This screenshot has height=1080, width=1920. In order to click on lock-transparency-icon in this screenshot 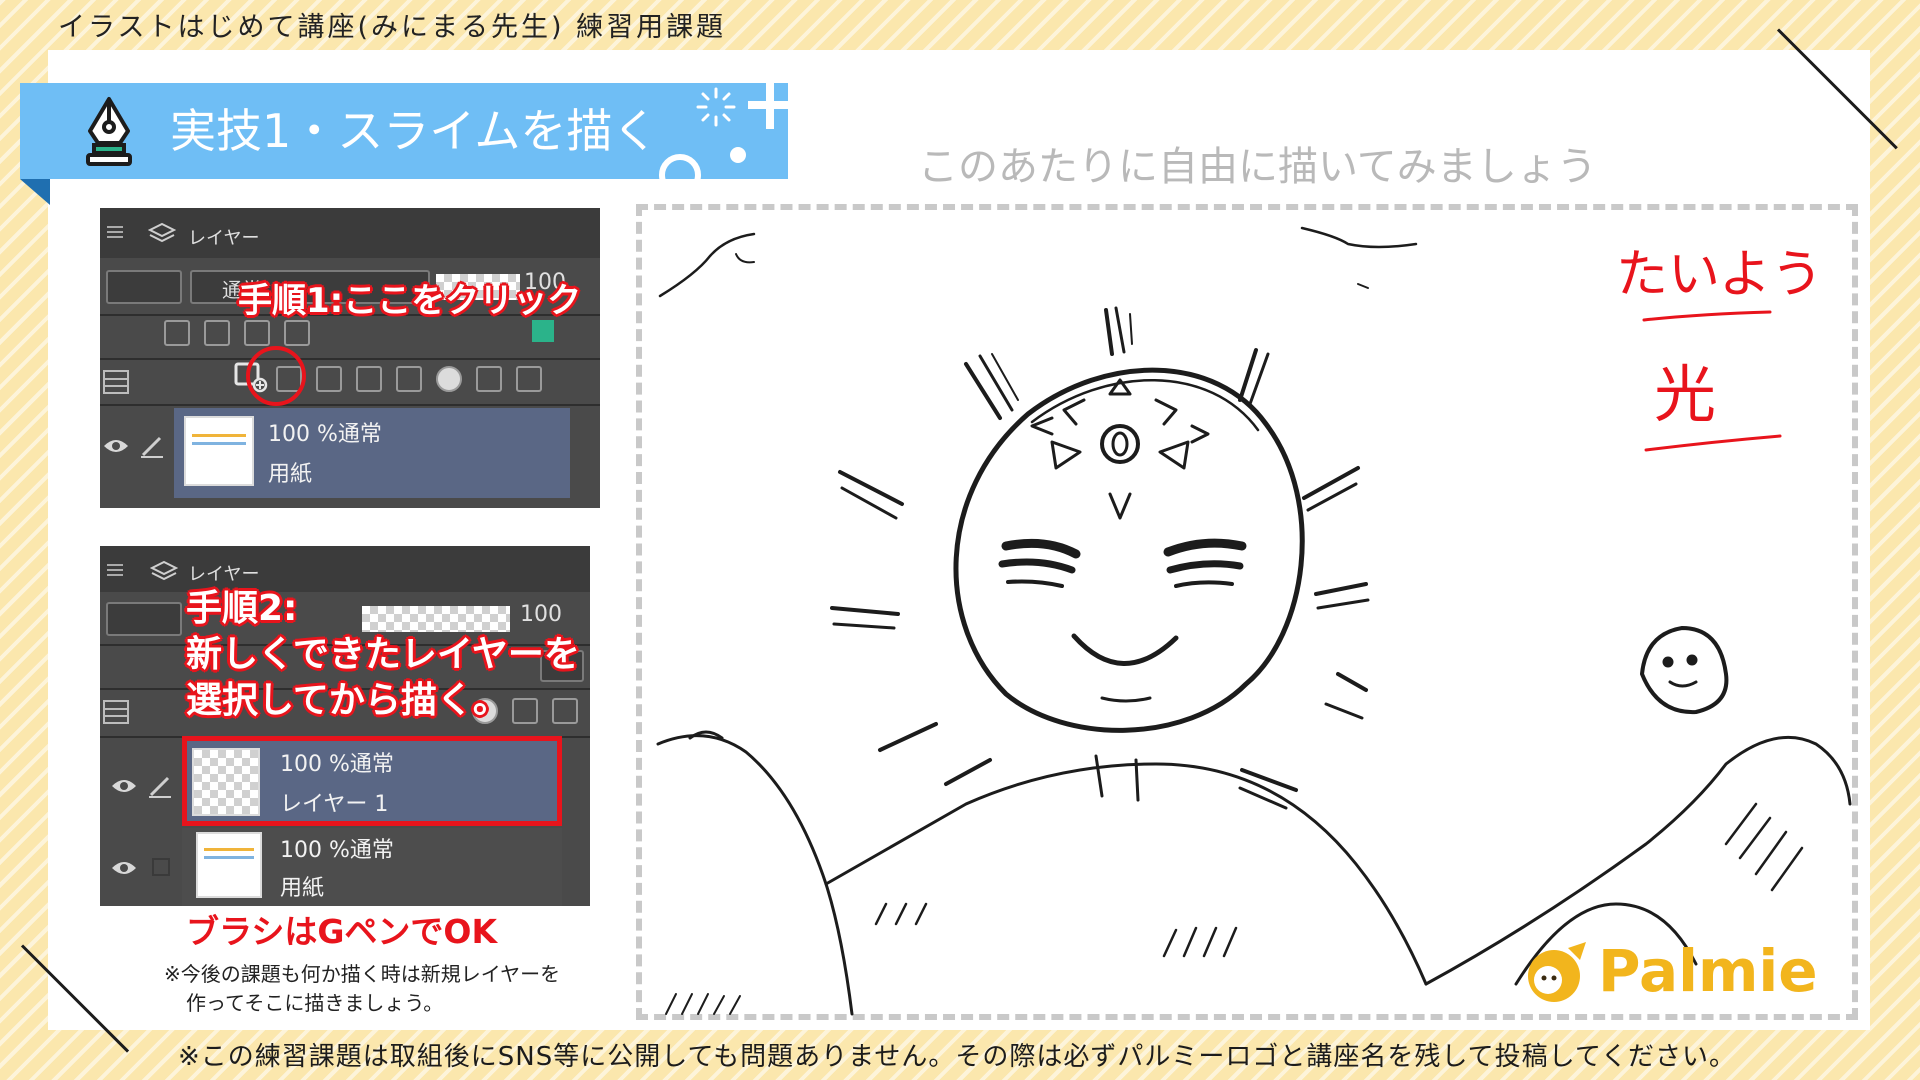, I will do `click(177, 333)`.